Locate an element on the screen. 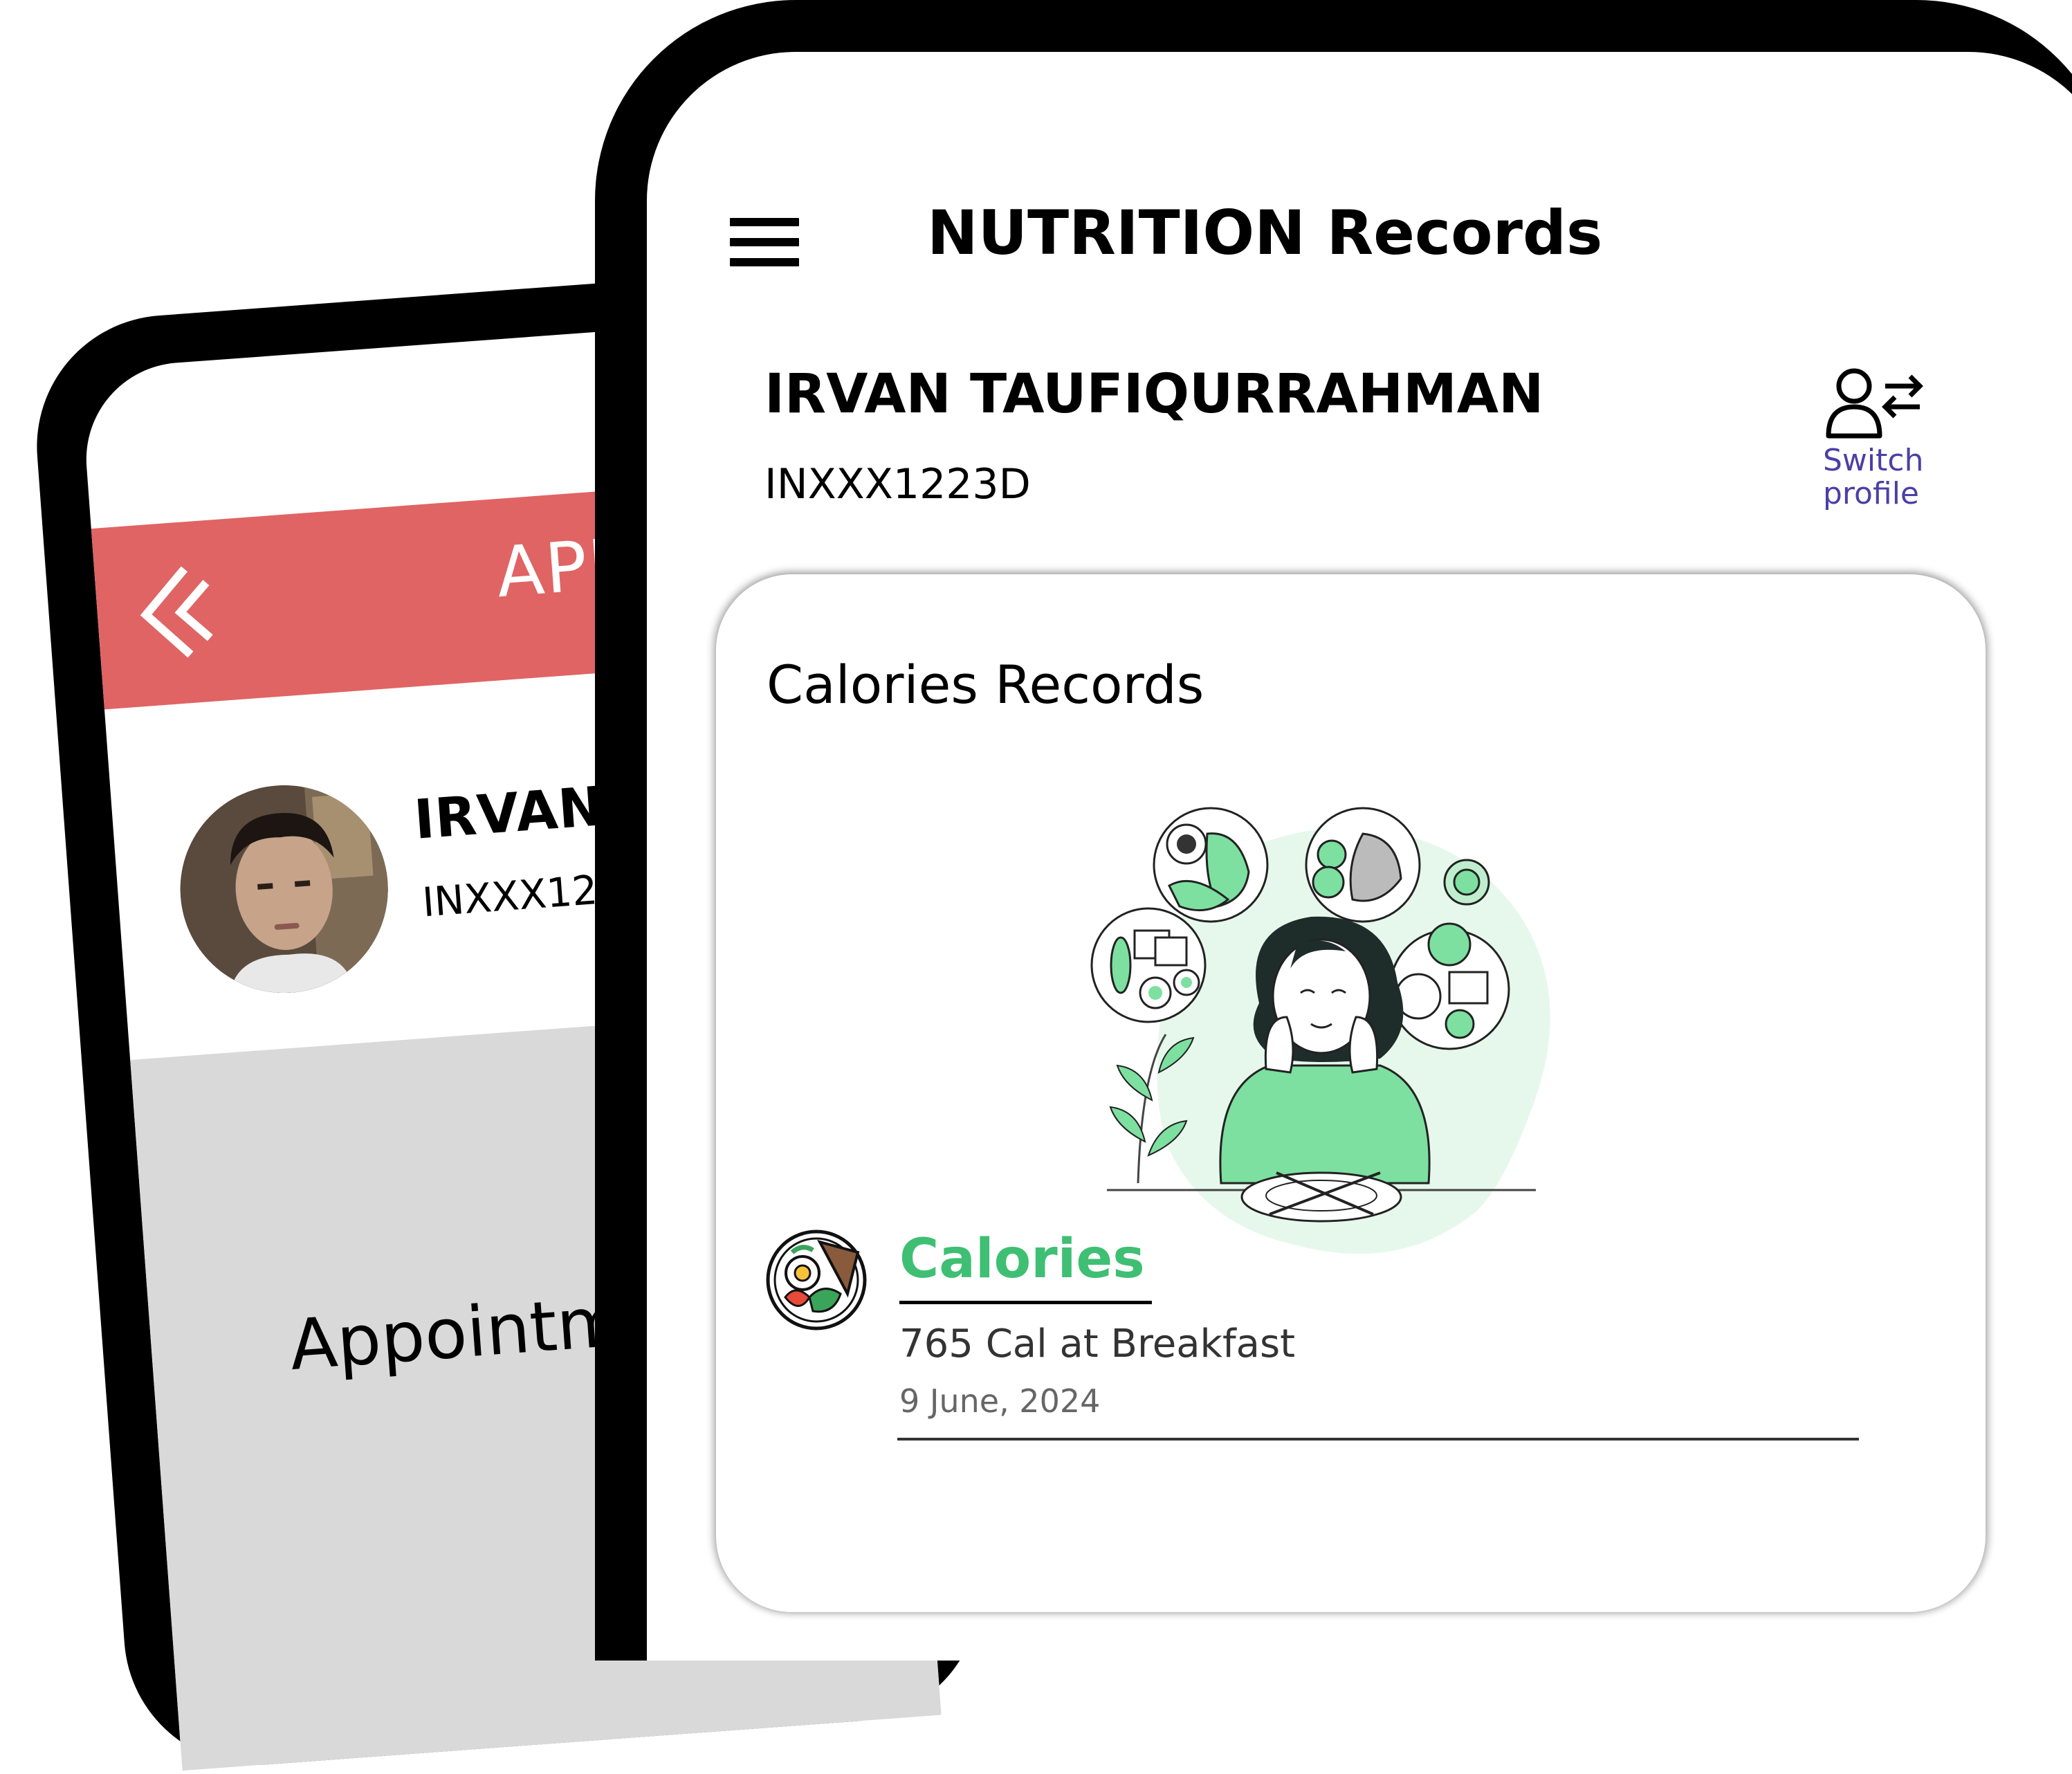 The height and width of the screenshot is (1774, 2072). calories-entry-title: Calories is located at coordinates (1022, 1259).